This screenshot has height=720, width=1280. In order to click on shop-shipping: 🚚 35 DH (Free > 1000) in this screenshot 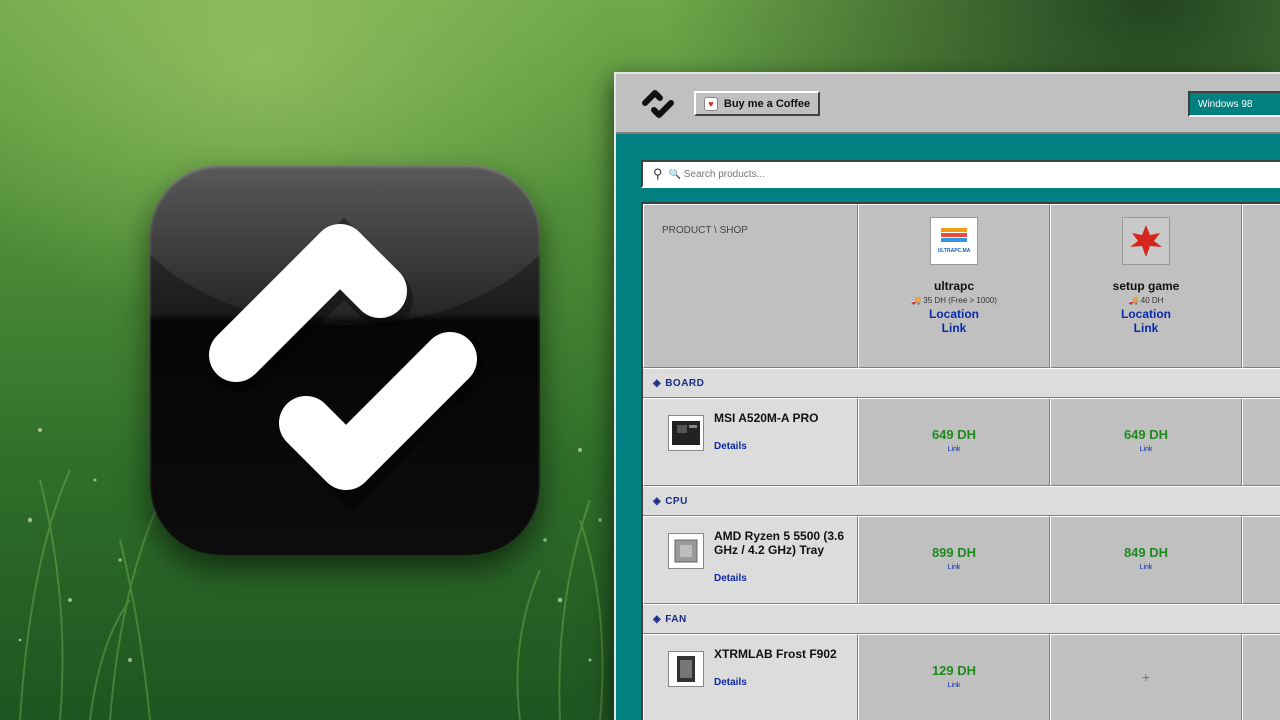, I will do `click(954, 300)`.